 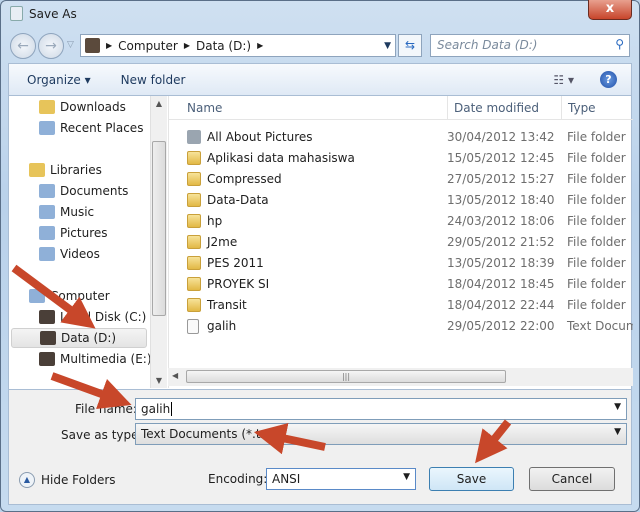 I want to click on nav-item: Libraries, so click(x=65, y=170).